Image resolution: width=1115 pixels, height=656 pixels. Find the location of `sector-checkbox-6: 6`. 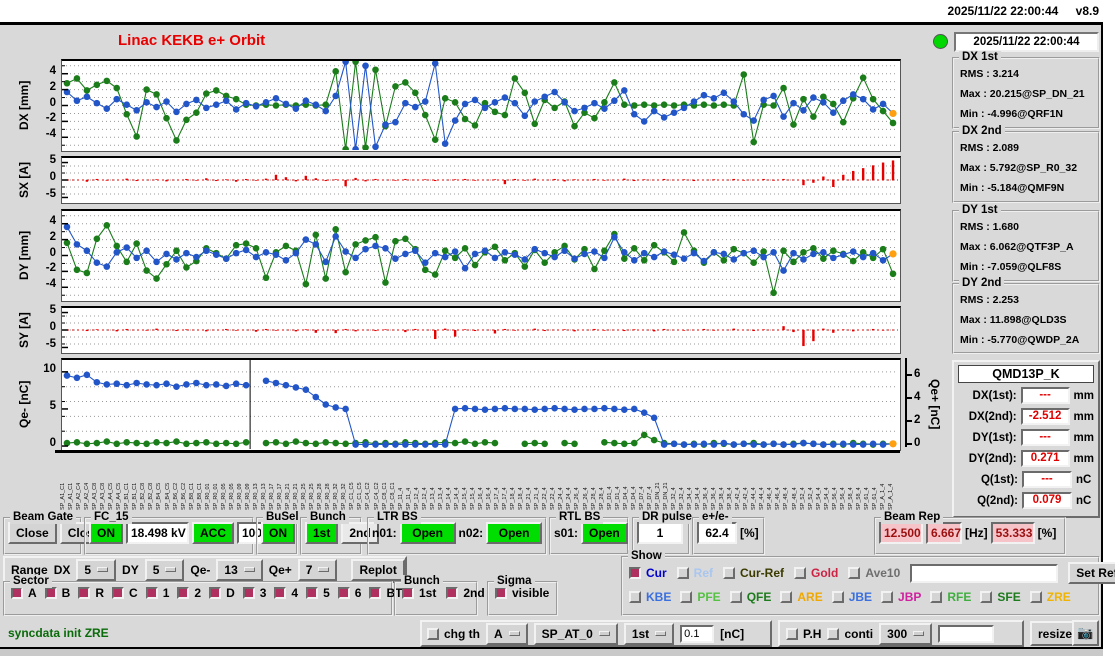

sector-checkbox-6: 6 is located at coordinates (349, 593).